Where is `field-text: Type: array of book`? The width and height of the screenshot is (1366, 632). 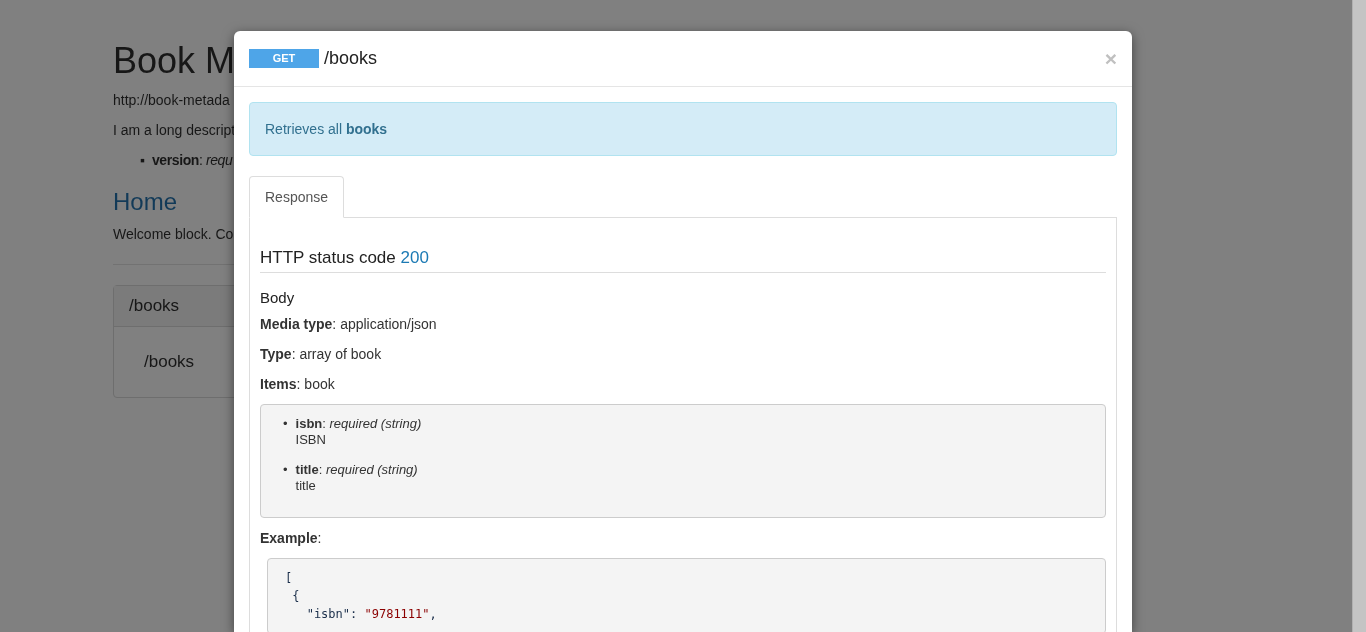 field-text: Type: array of book is located at coordinates (321, 354).